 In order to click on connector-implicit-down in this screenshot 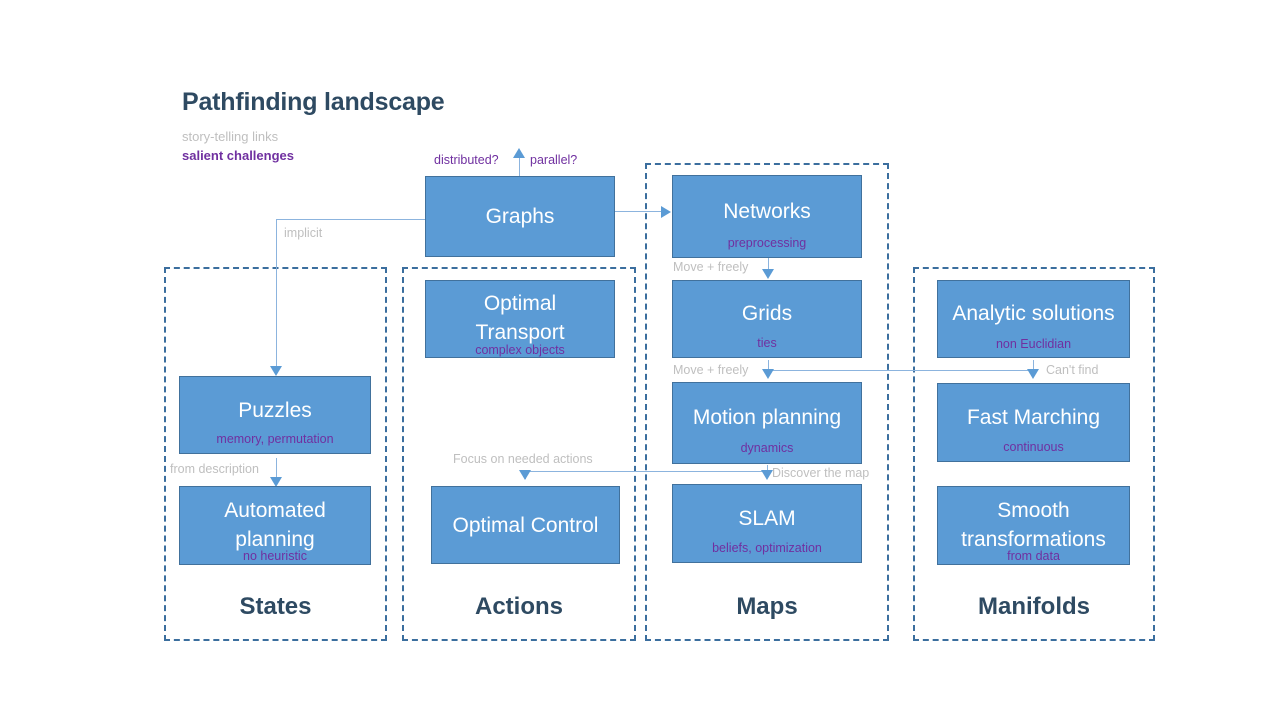, I will do `click(276, 295)`.